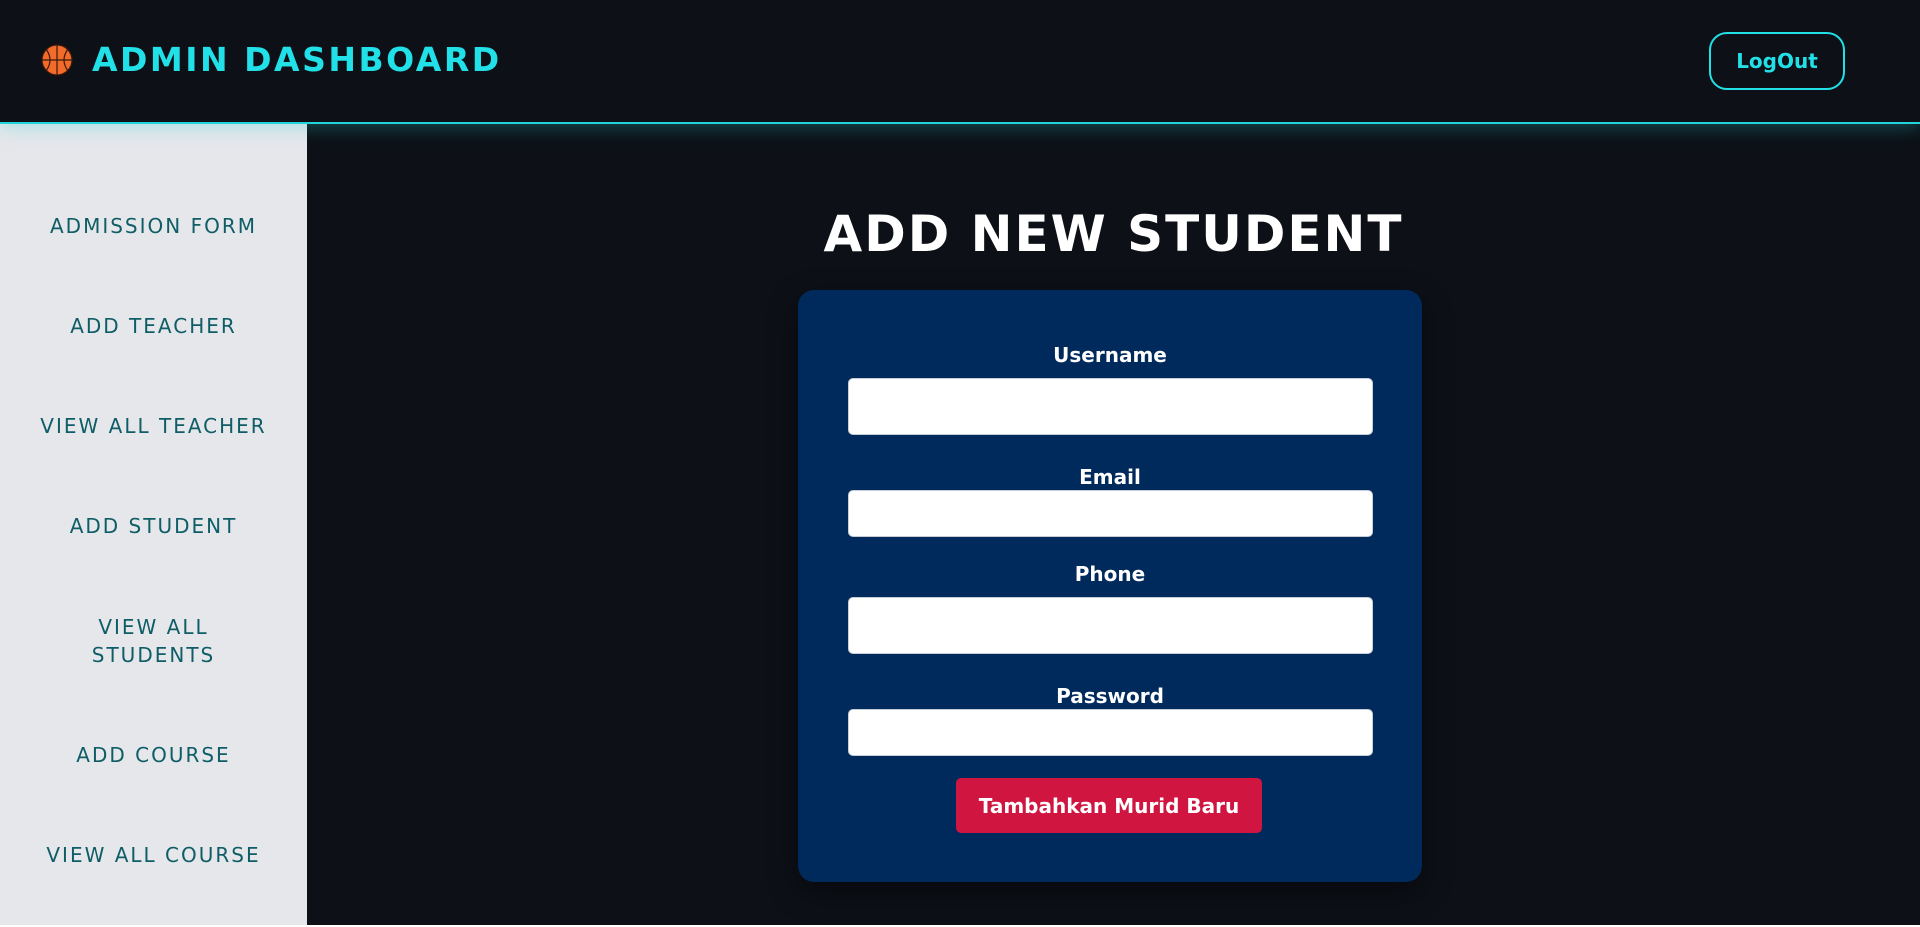  Describe the element at coordinates (1113, 234) in the screenshot. I see `page-title: ADD NEW STUDENT` at that location.